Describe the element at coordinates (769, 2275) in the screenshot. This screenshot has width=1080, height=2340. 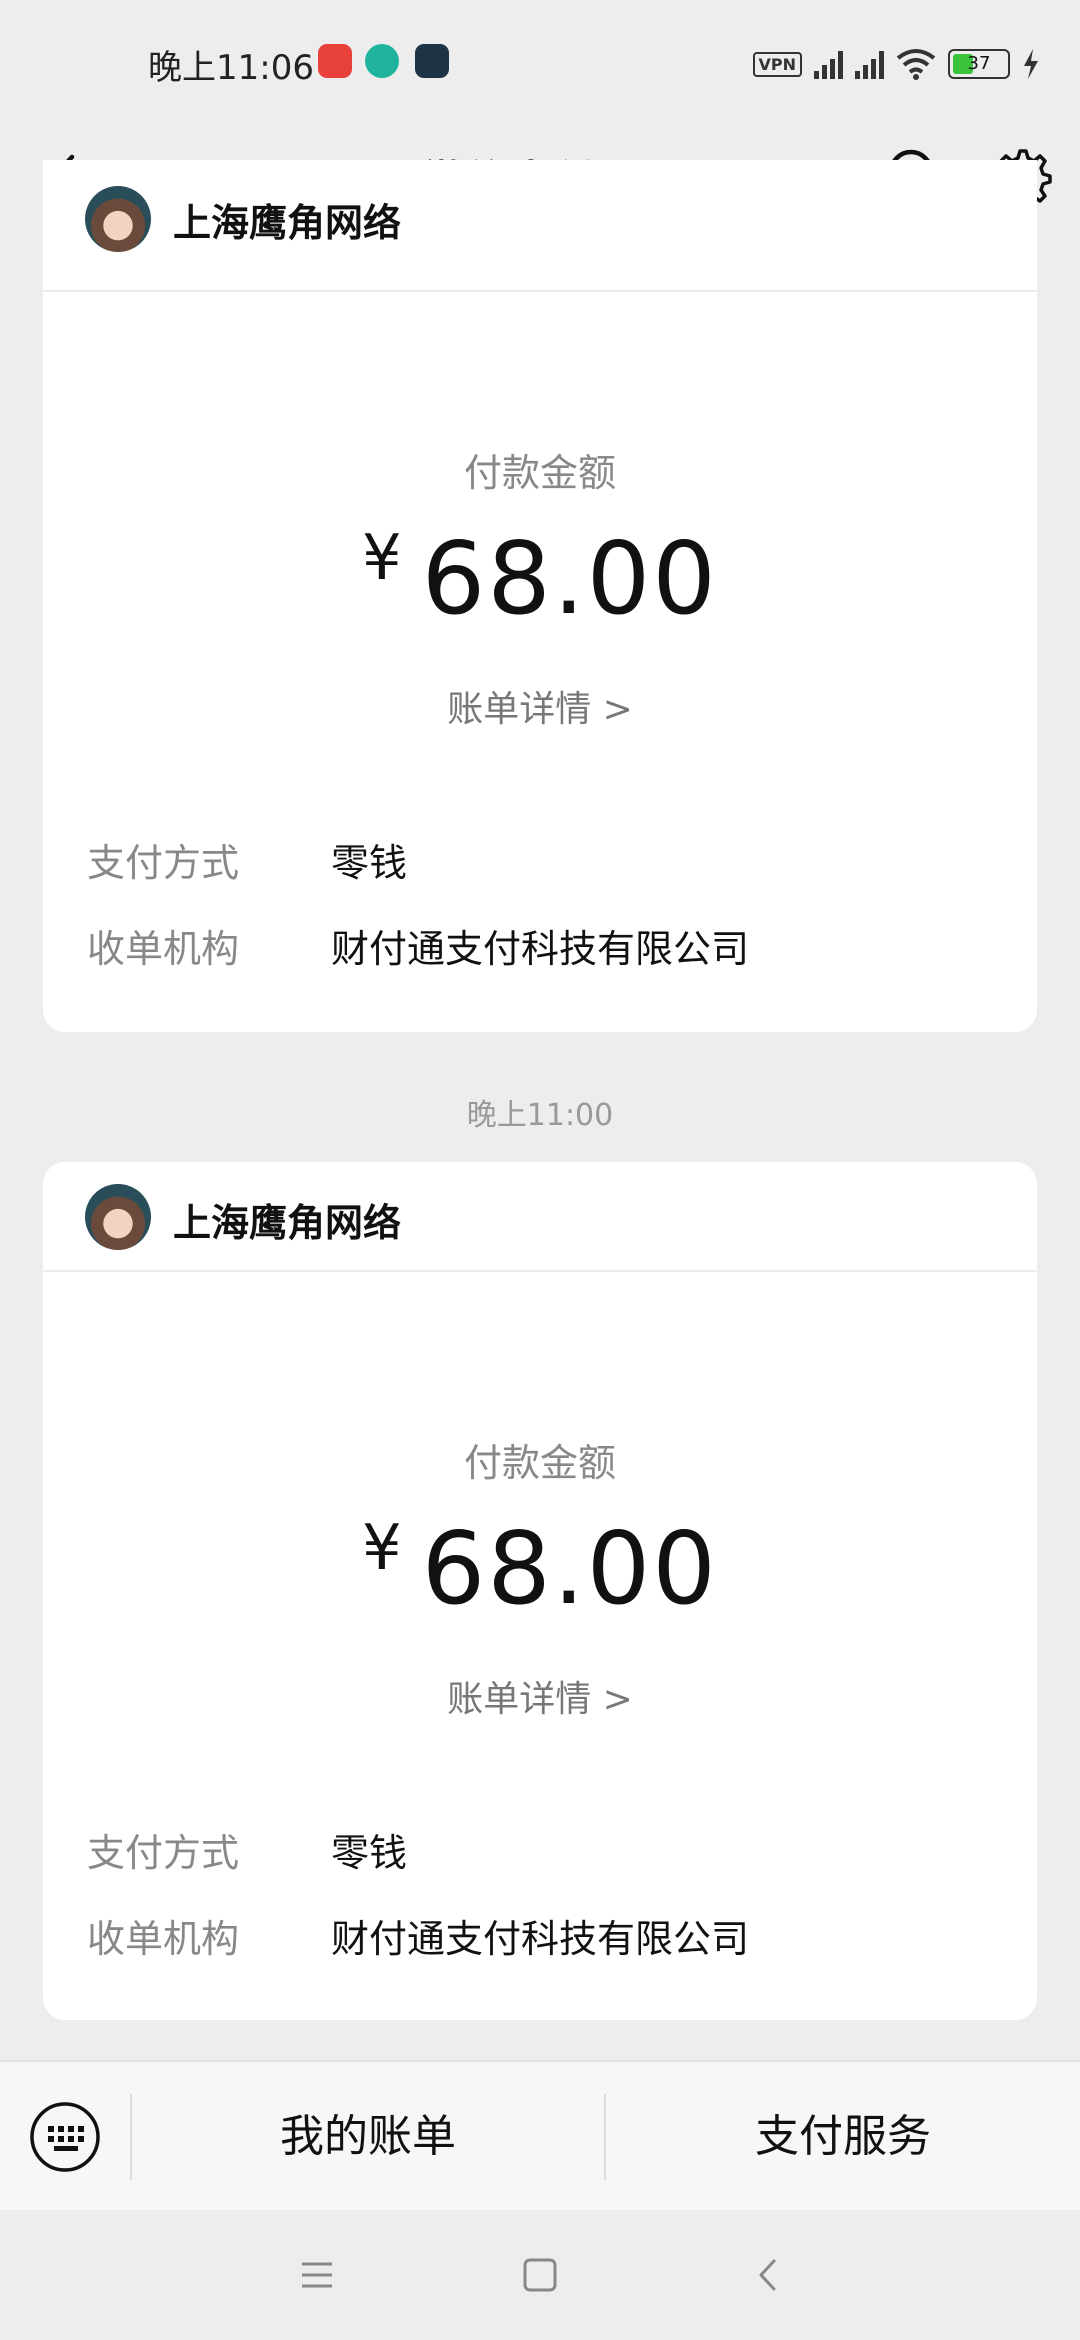
I see `nav-back-icon` at that location.